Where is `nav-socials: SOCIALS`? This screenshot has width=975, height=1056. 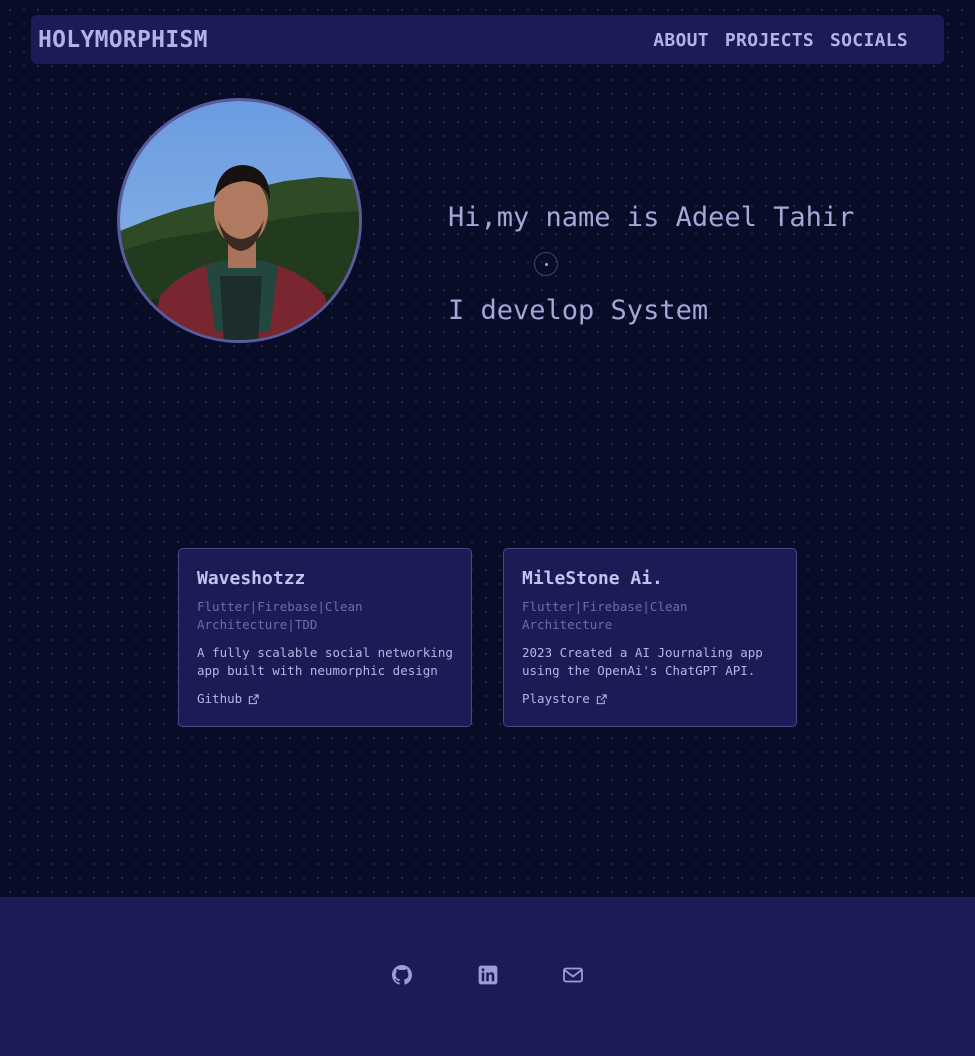 nav-socials: SOCIALS is located at coordinates (869, 40).